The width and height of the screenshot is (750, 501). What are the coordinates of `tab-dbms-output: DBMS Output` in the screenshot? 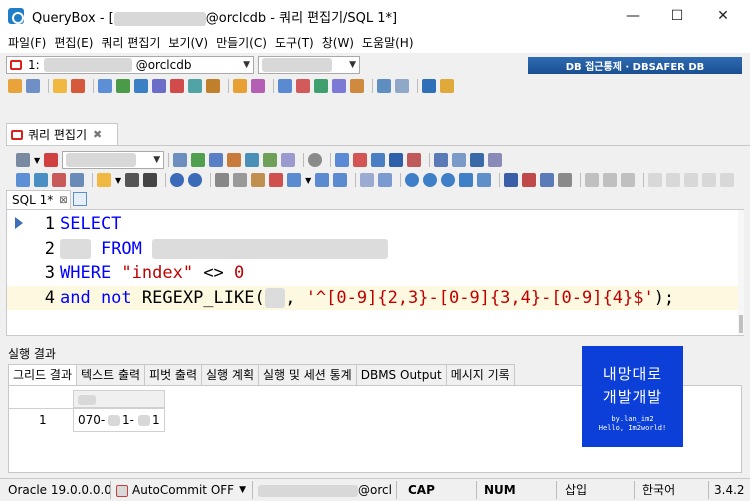 It's located at (401, 375).